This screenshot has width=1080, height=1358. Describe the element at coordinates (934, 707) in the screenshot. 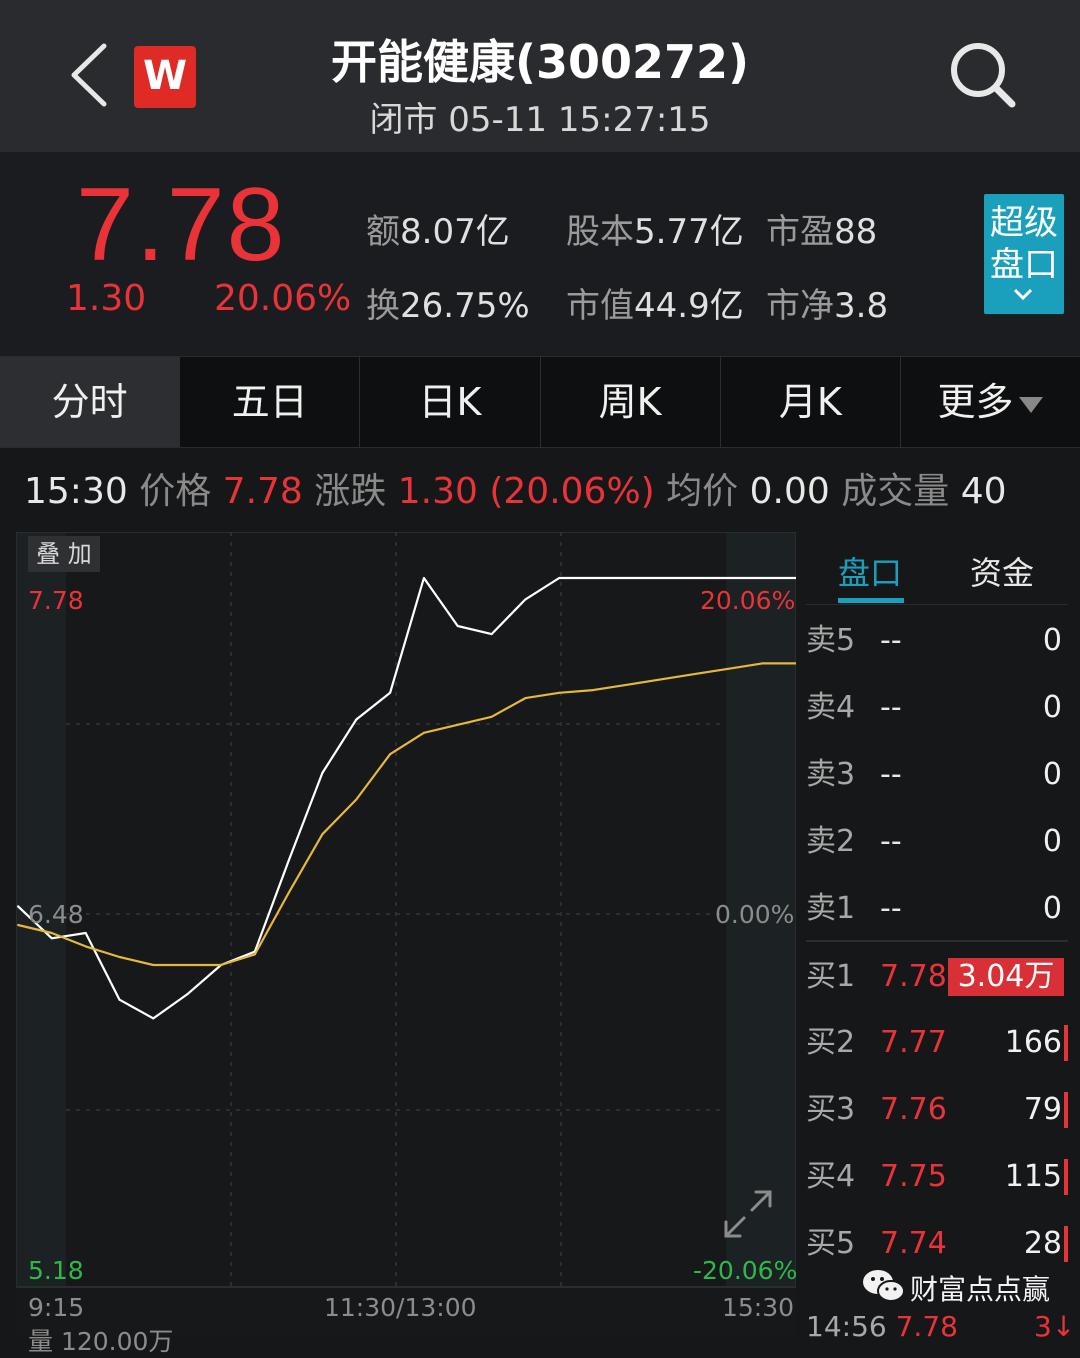

I see `ask-row: 卖4 -- 0` at that location.